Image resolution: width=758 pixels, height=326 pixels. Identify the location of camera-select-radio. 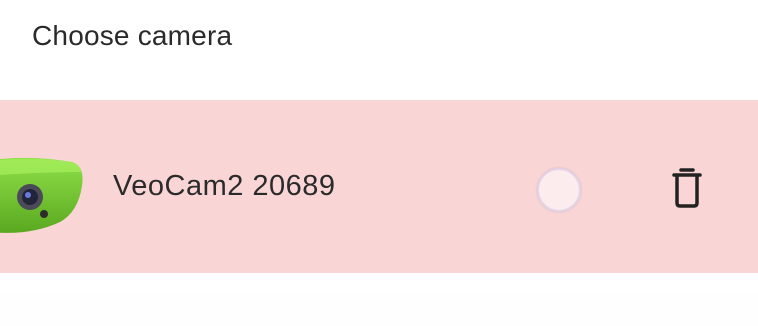
(559, 190).